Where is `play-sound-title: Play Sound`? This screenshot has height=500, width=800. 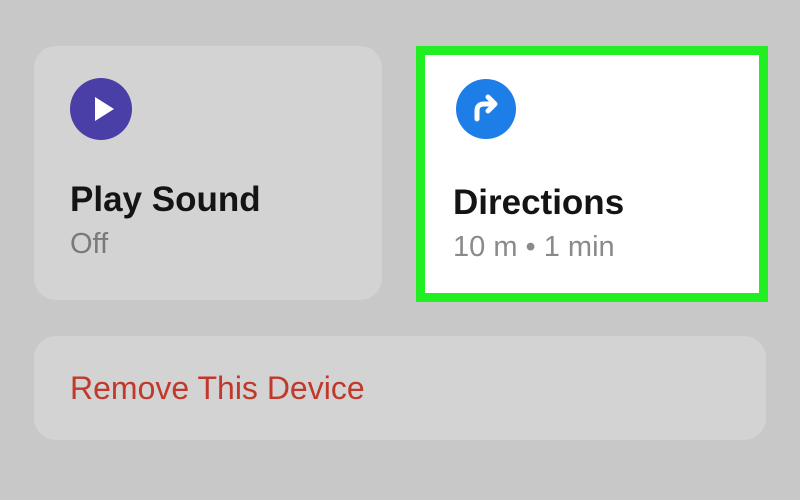
play-sound-title: Play Sound is located at coordinates (165, 199).